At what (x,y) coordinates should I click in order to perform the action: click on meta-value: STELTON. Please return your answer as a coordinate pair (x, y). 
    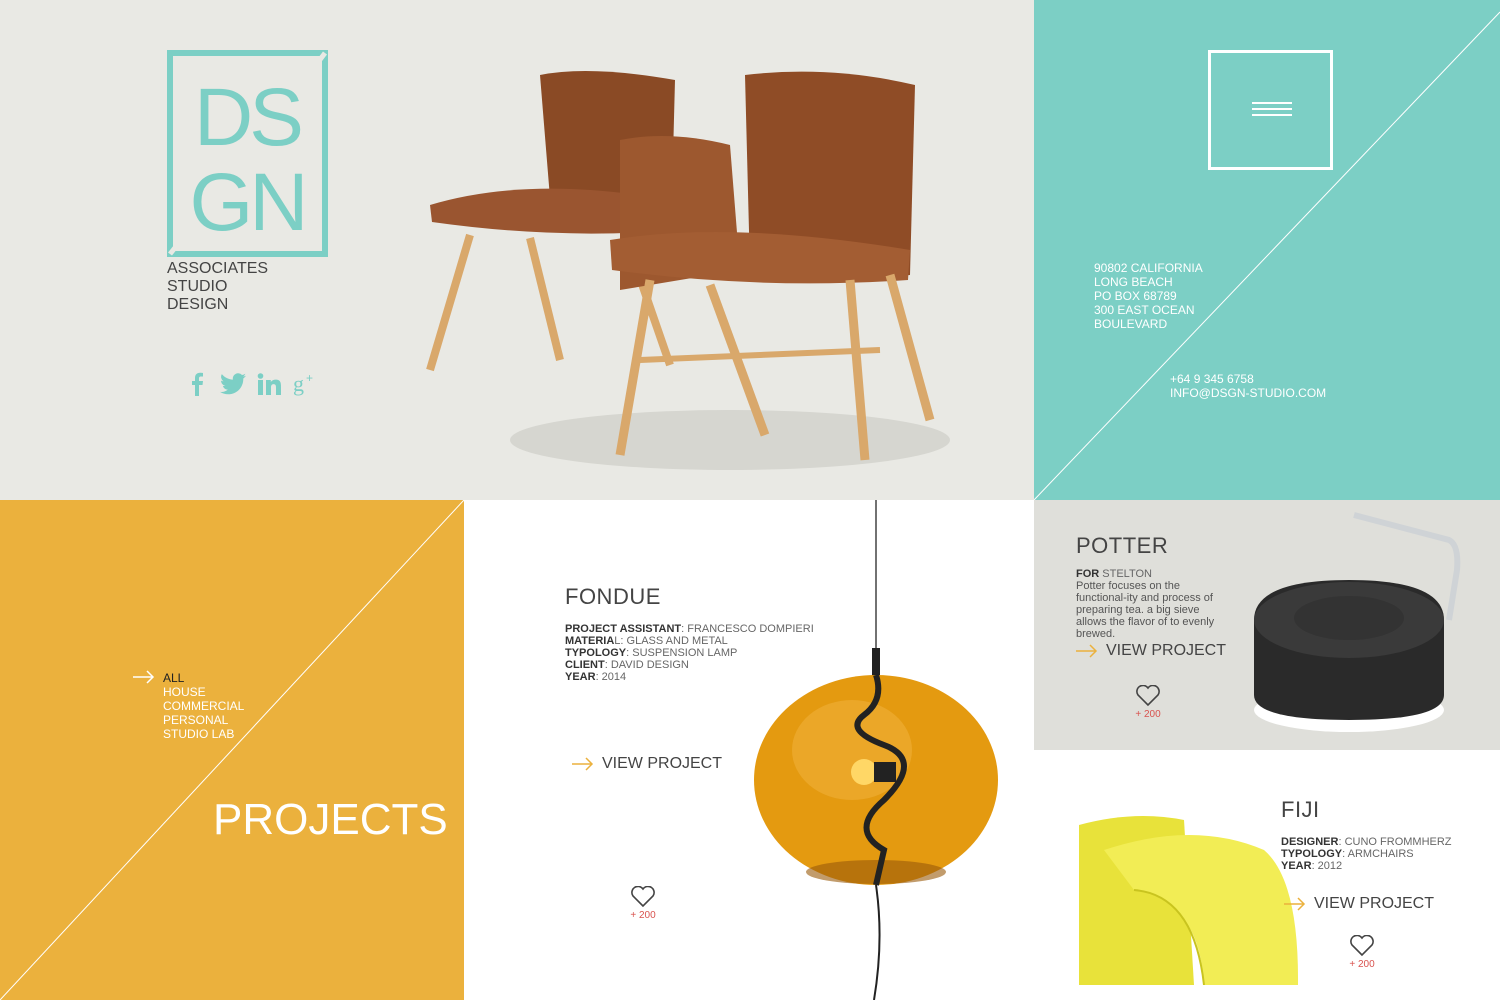
    Looking at the image, I should click on (1126, 574).